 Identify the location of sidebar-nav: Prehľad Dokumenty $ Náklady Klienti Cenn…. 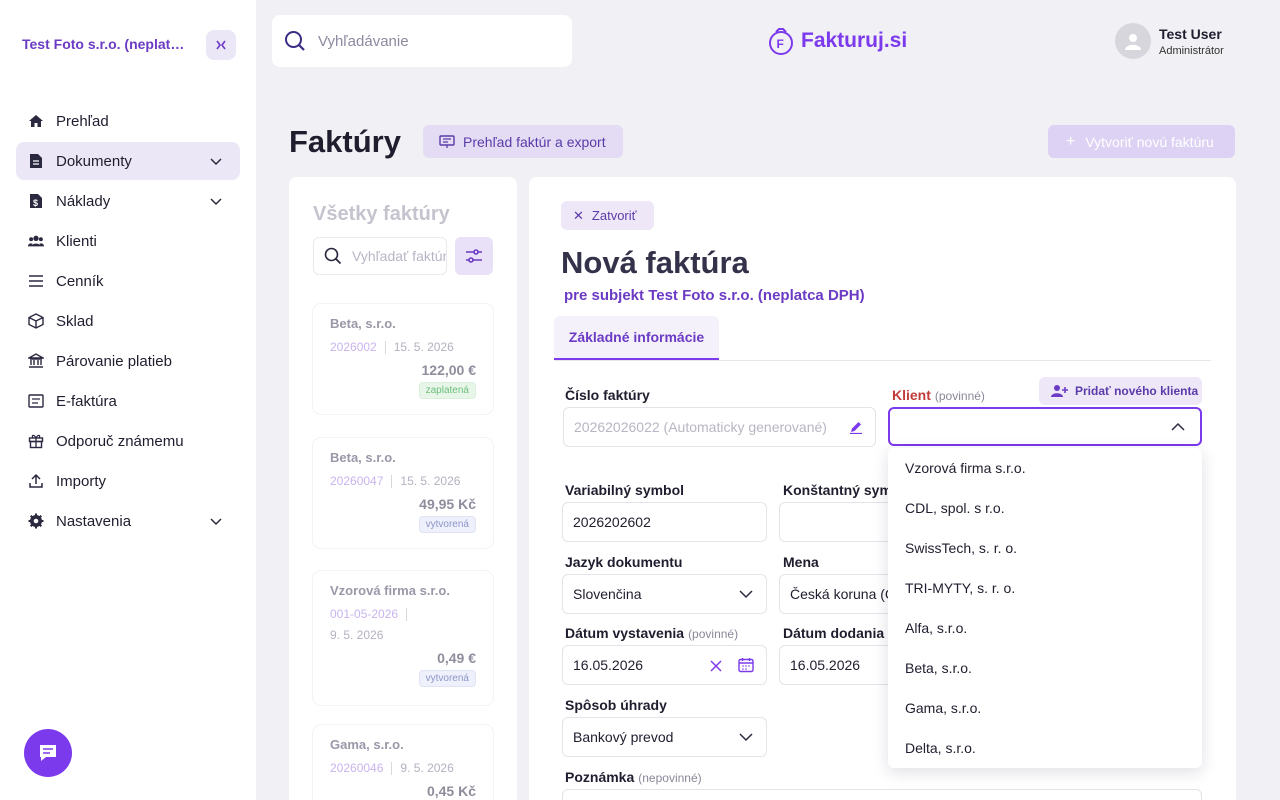
(128, 322).